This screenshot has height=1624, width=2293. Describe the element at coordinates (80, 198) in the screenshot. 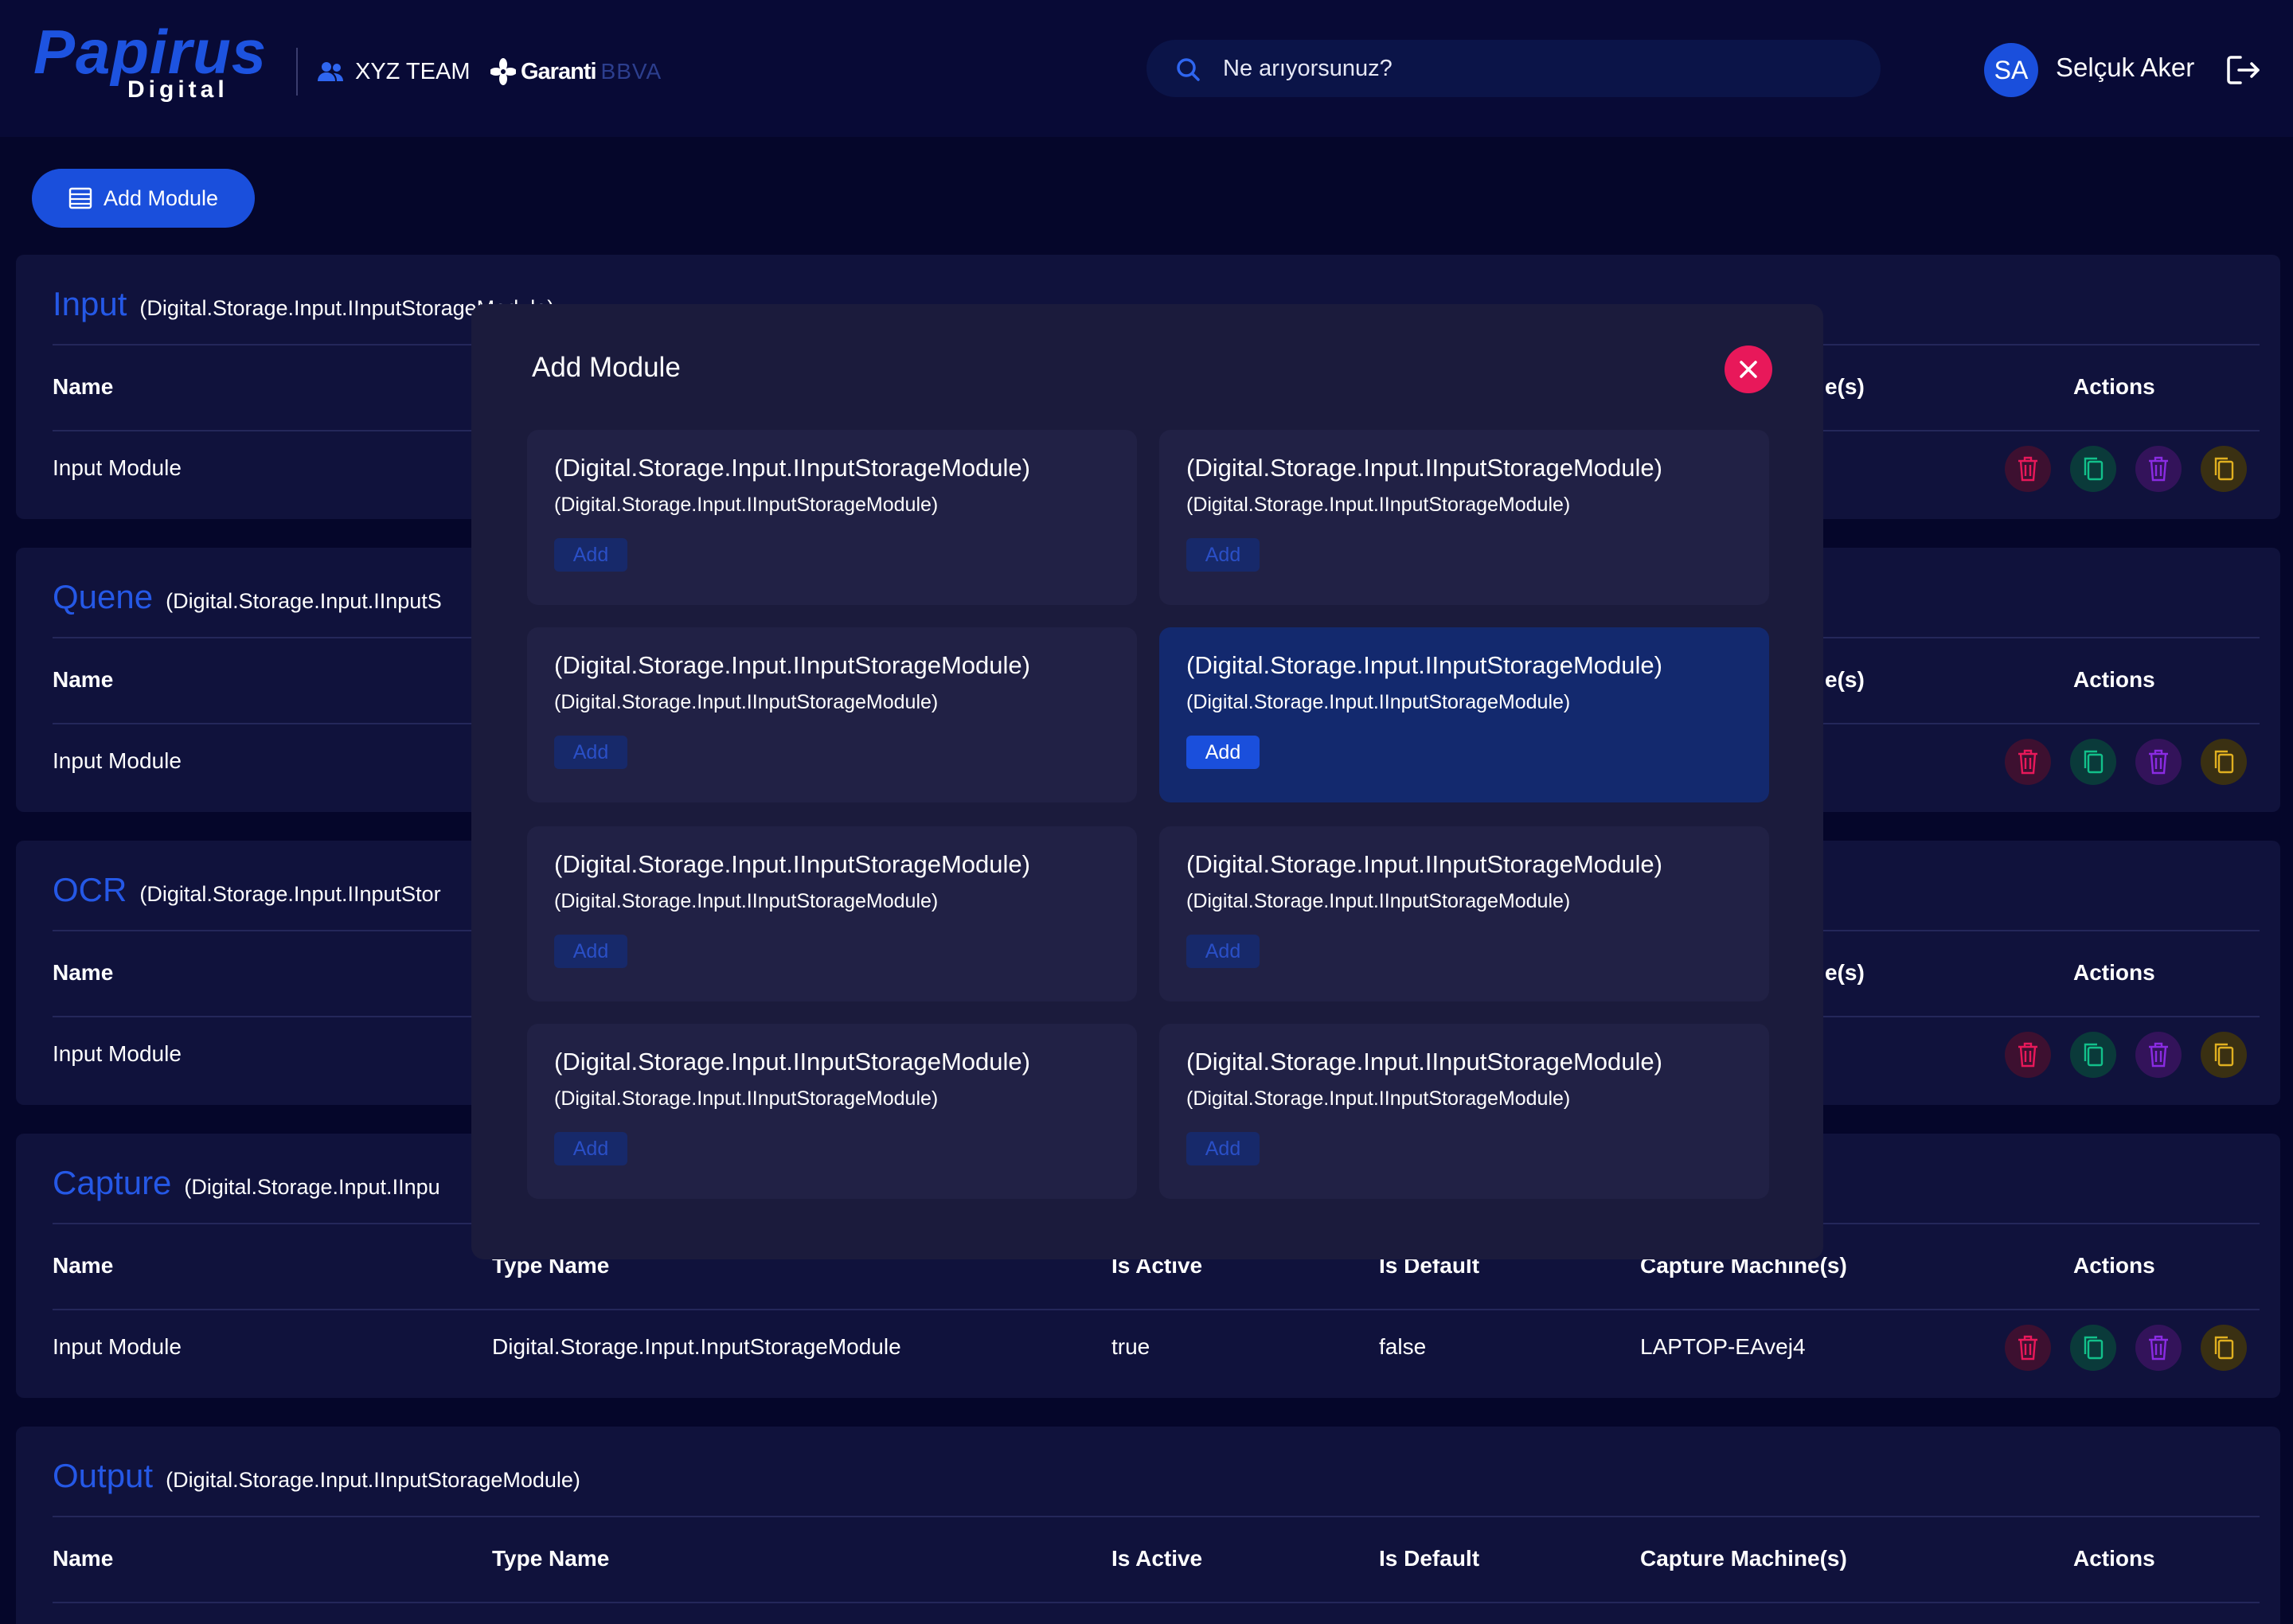

I see `list-icon` at that location.